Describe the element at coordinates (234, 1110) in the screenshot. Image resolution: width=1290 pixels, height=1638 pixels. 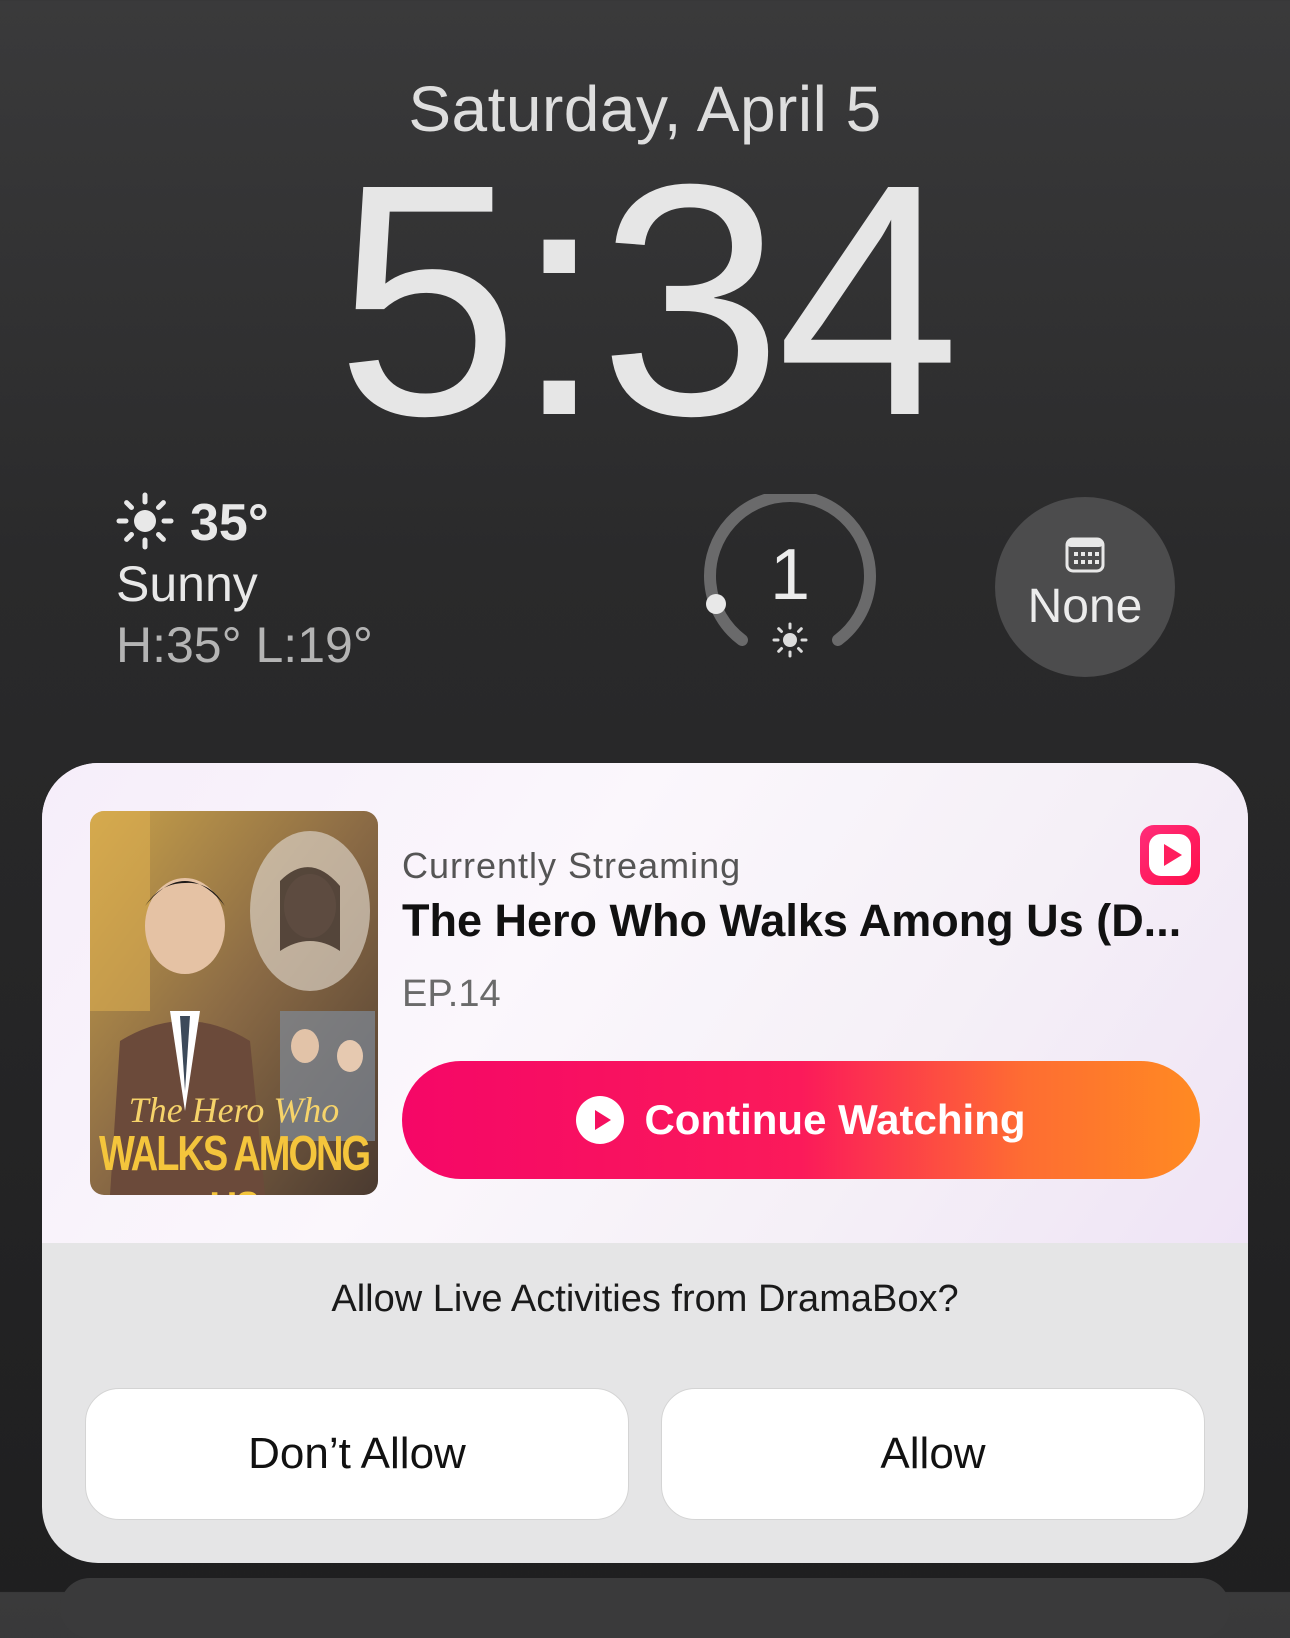
I see `poster-title-line1: The Hero Who` at that location.